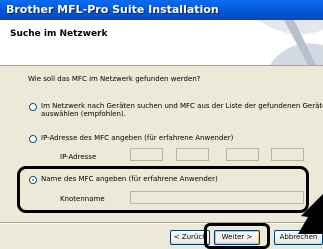  Describe the element at coordinates (83, 114) in the screenshot. I see `option-search-label-line2: auswählen (empfohlen).` at that location.